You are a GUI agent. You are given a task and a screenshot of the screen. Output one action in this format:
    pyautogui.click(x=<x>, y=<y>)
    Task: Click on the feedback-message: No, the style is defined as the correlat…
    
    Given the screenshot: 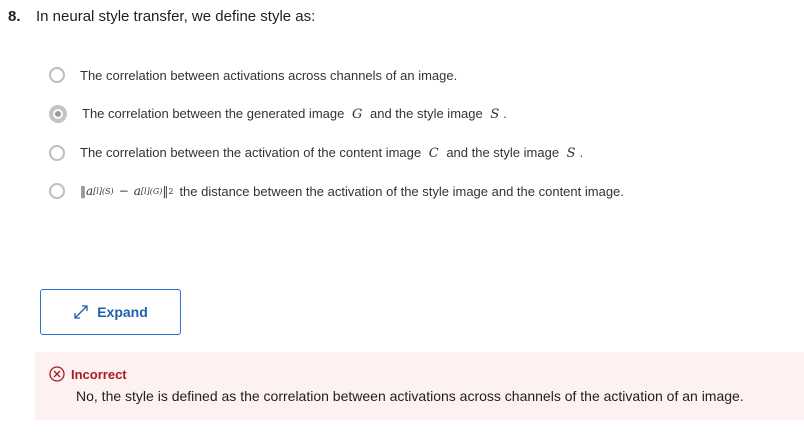 What is the action you would take?
    pyautogui.click(x=410, y=396)
    